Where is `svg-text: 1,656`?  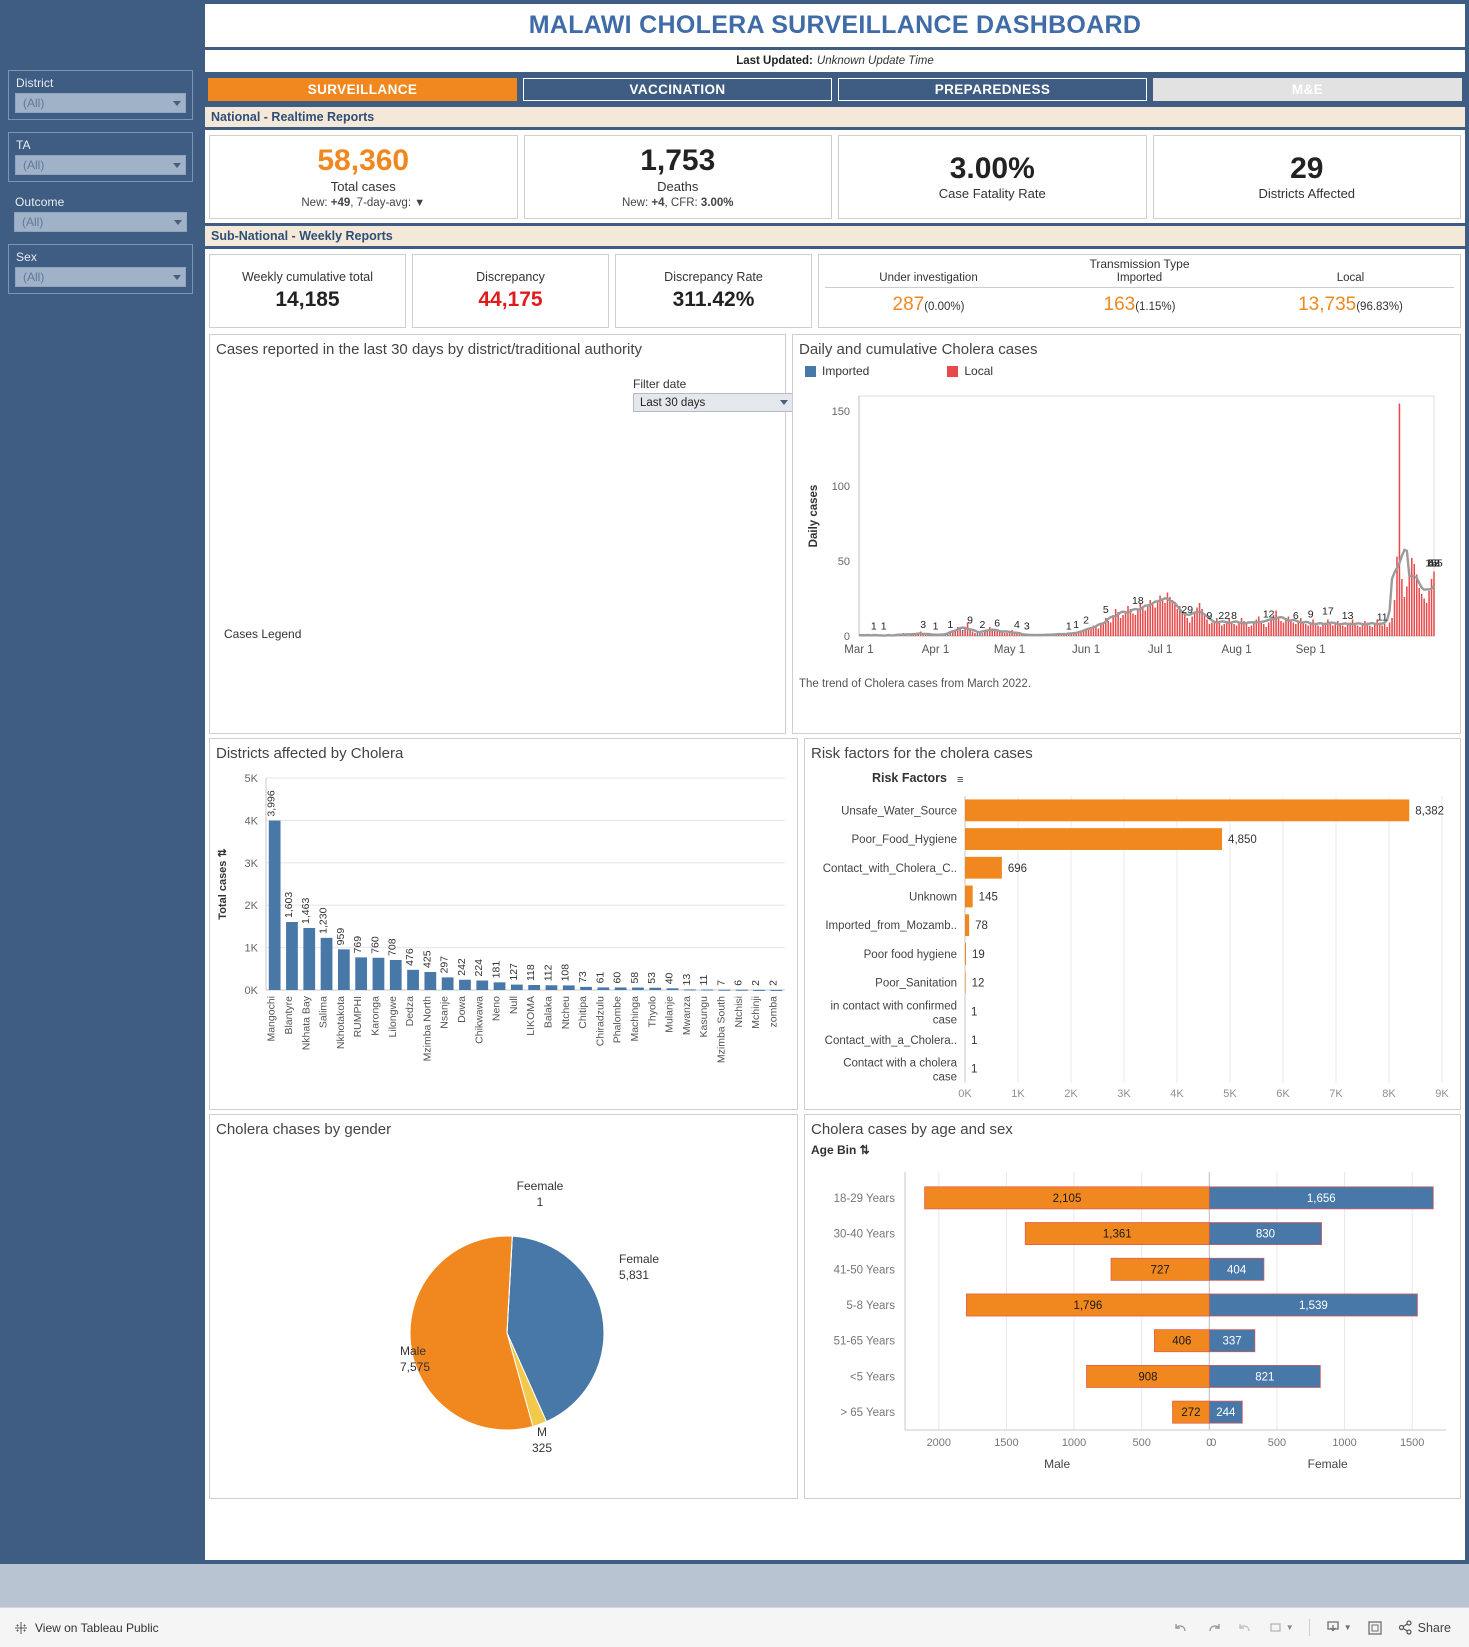 svg-text: 1,656 is located at coordinates (1321, 1199).